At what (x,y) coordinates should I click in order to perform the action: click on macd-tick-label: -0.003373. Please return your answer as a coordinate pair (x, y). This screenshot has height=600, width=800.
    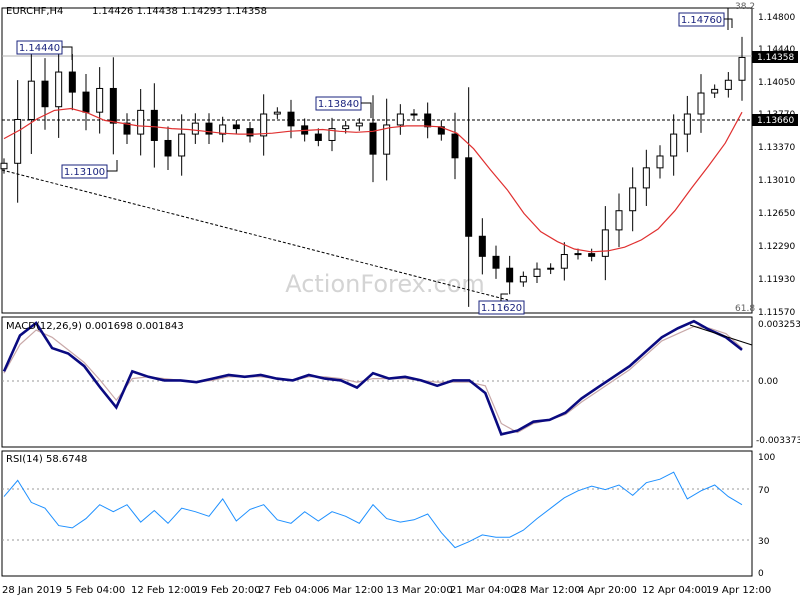
    Looking at the image, I should click on (778, 441).